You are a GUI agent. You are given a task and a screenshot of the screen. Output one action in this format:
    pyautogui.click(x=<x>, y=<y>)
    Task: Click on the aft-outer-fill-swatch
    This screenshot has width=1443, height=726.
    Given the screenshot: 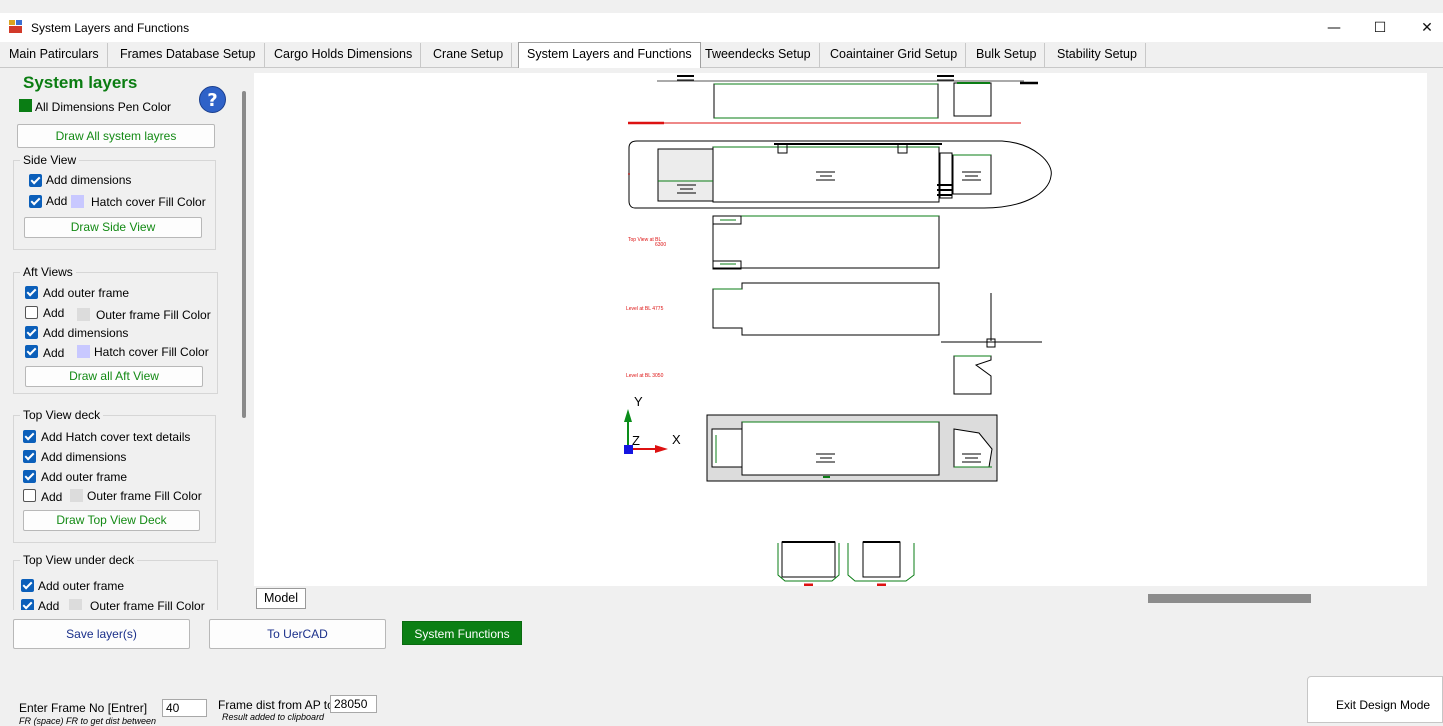 What is the action you would take?
    pyautogui.click(x=83, y=314)
    